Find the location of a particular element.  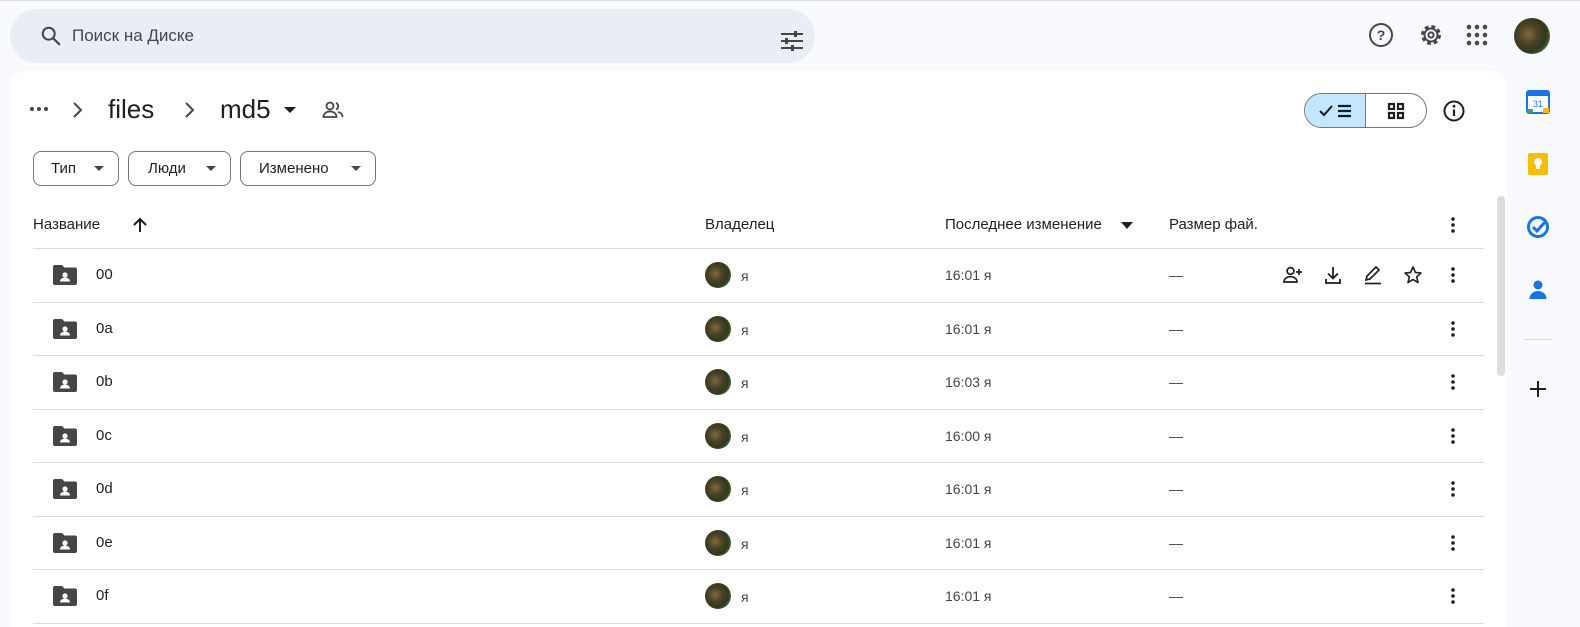

filter-label: Изменено is located at coordinates (294, 168).